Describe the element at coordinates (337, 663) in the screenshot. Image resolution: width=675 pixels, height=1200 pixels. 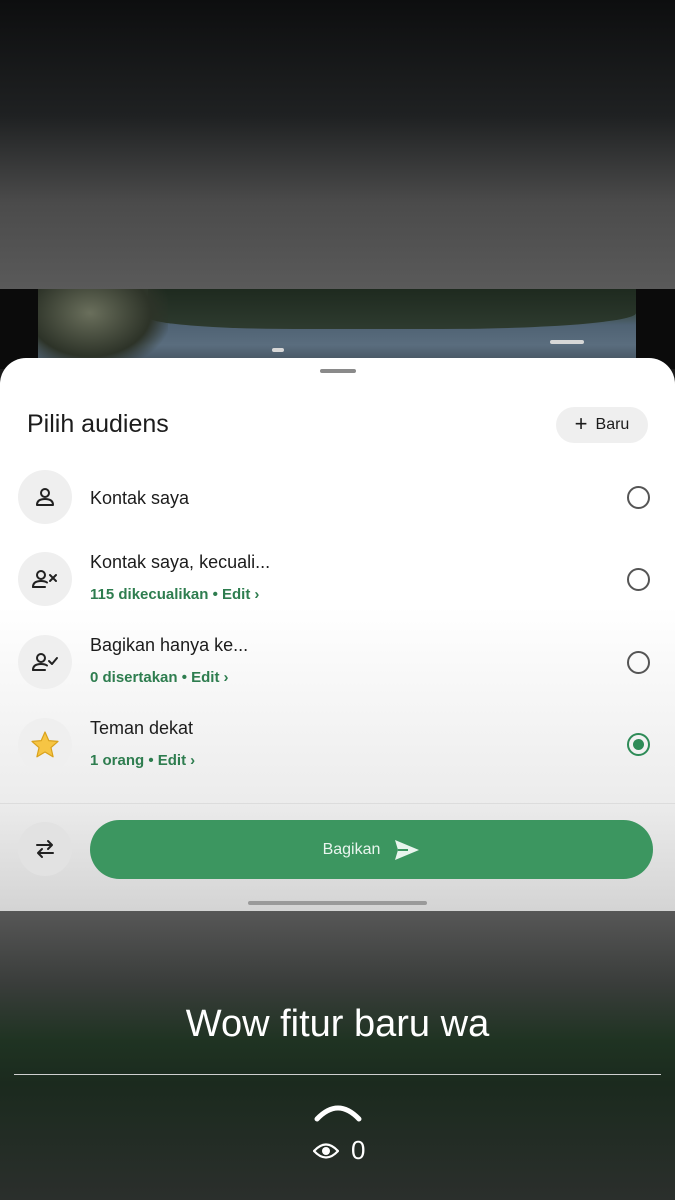
I see `audience-option-share-only: Bagikan hanya ke... 0 disertakan • Edit ›` at that location.